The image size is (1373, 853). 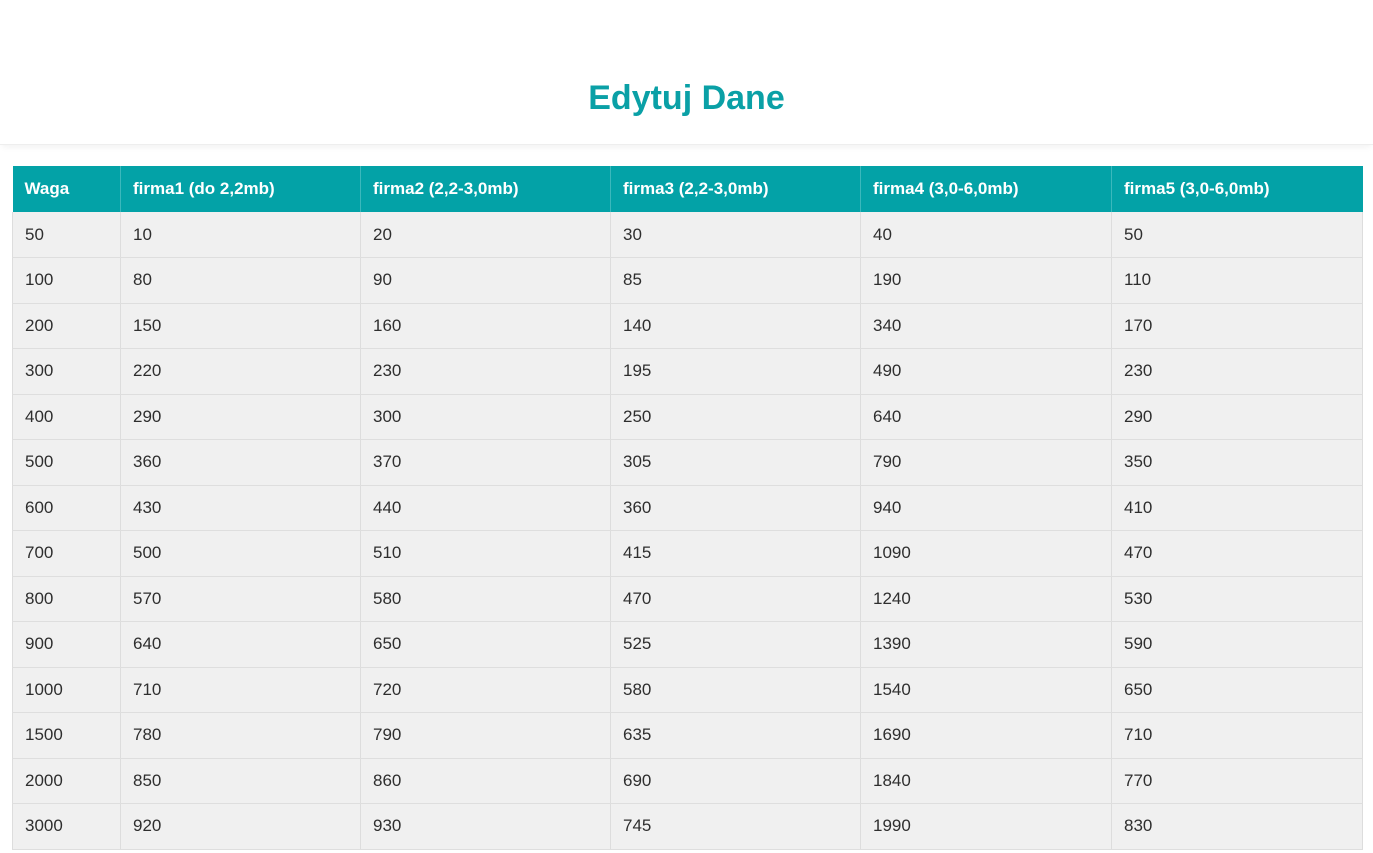 I want to click on column-header-firma2: firma2 (2,2-3,0mb), so click(x=485, y=189).